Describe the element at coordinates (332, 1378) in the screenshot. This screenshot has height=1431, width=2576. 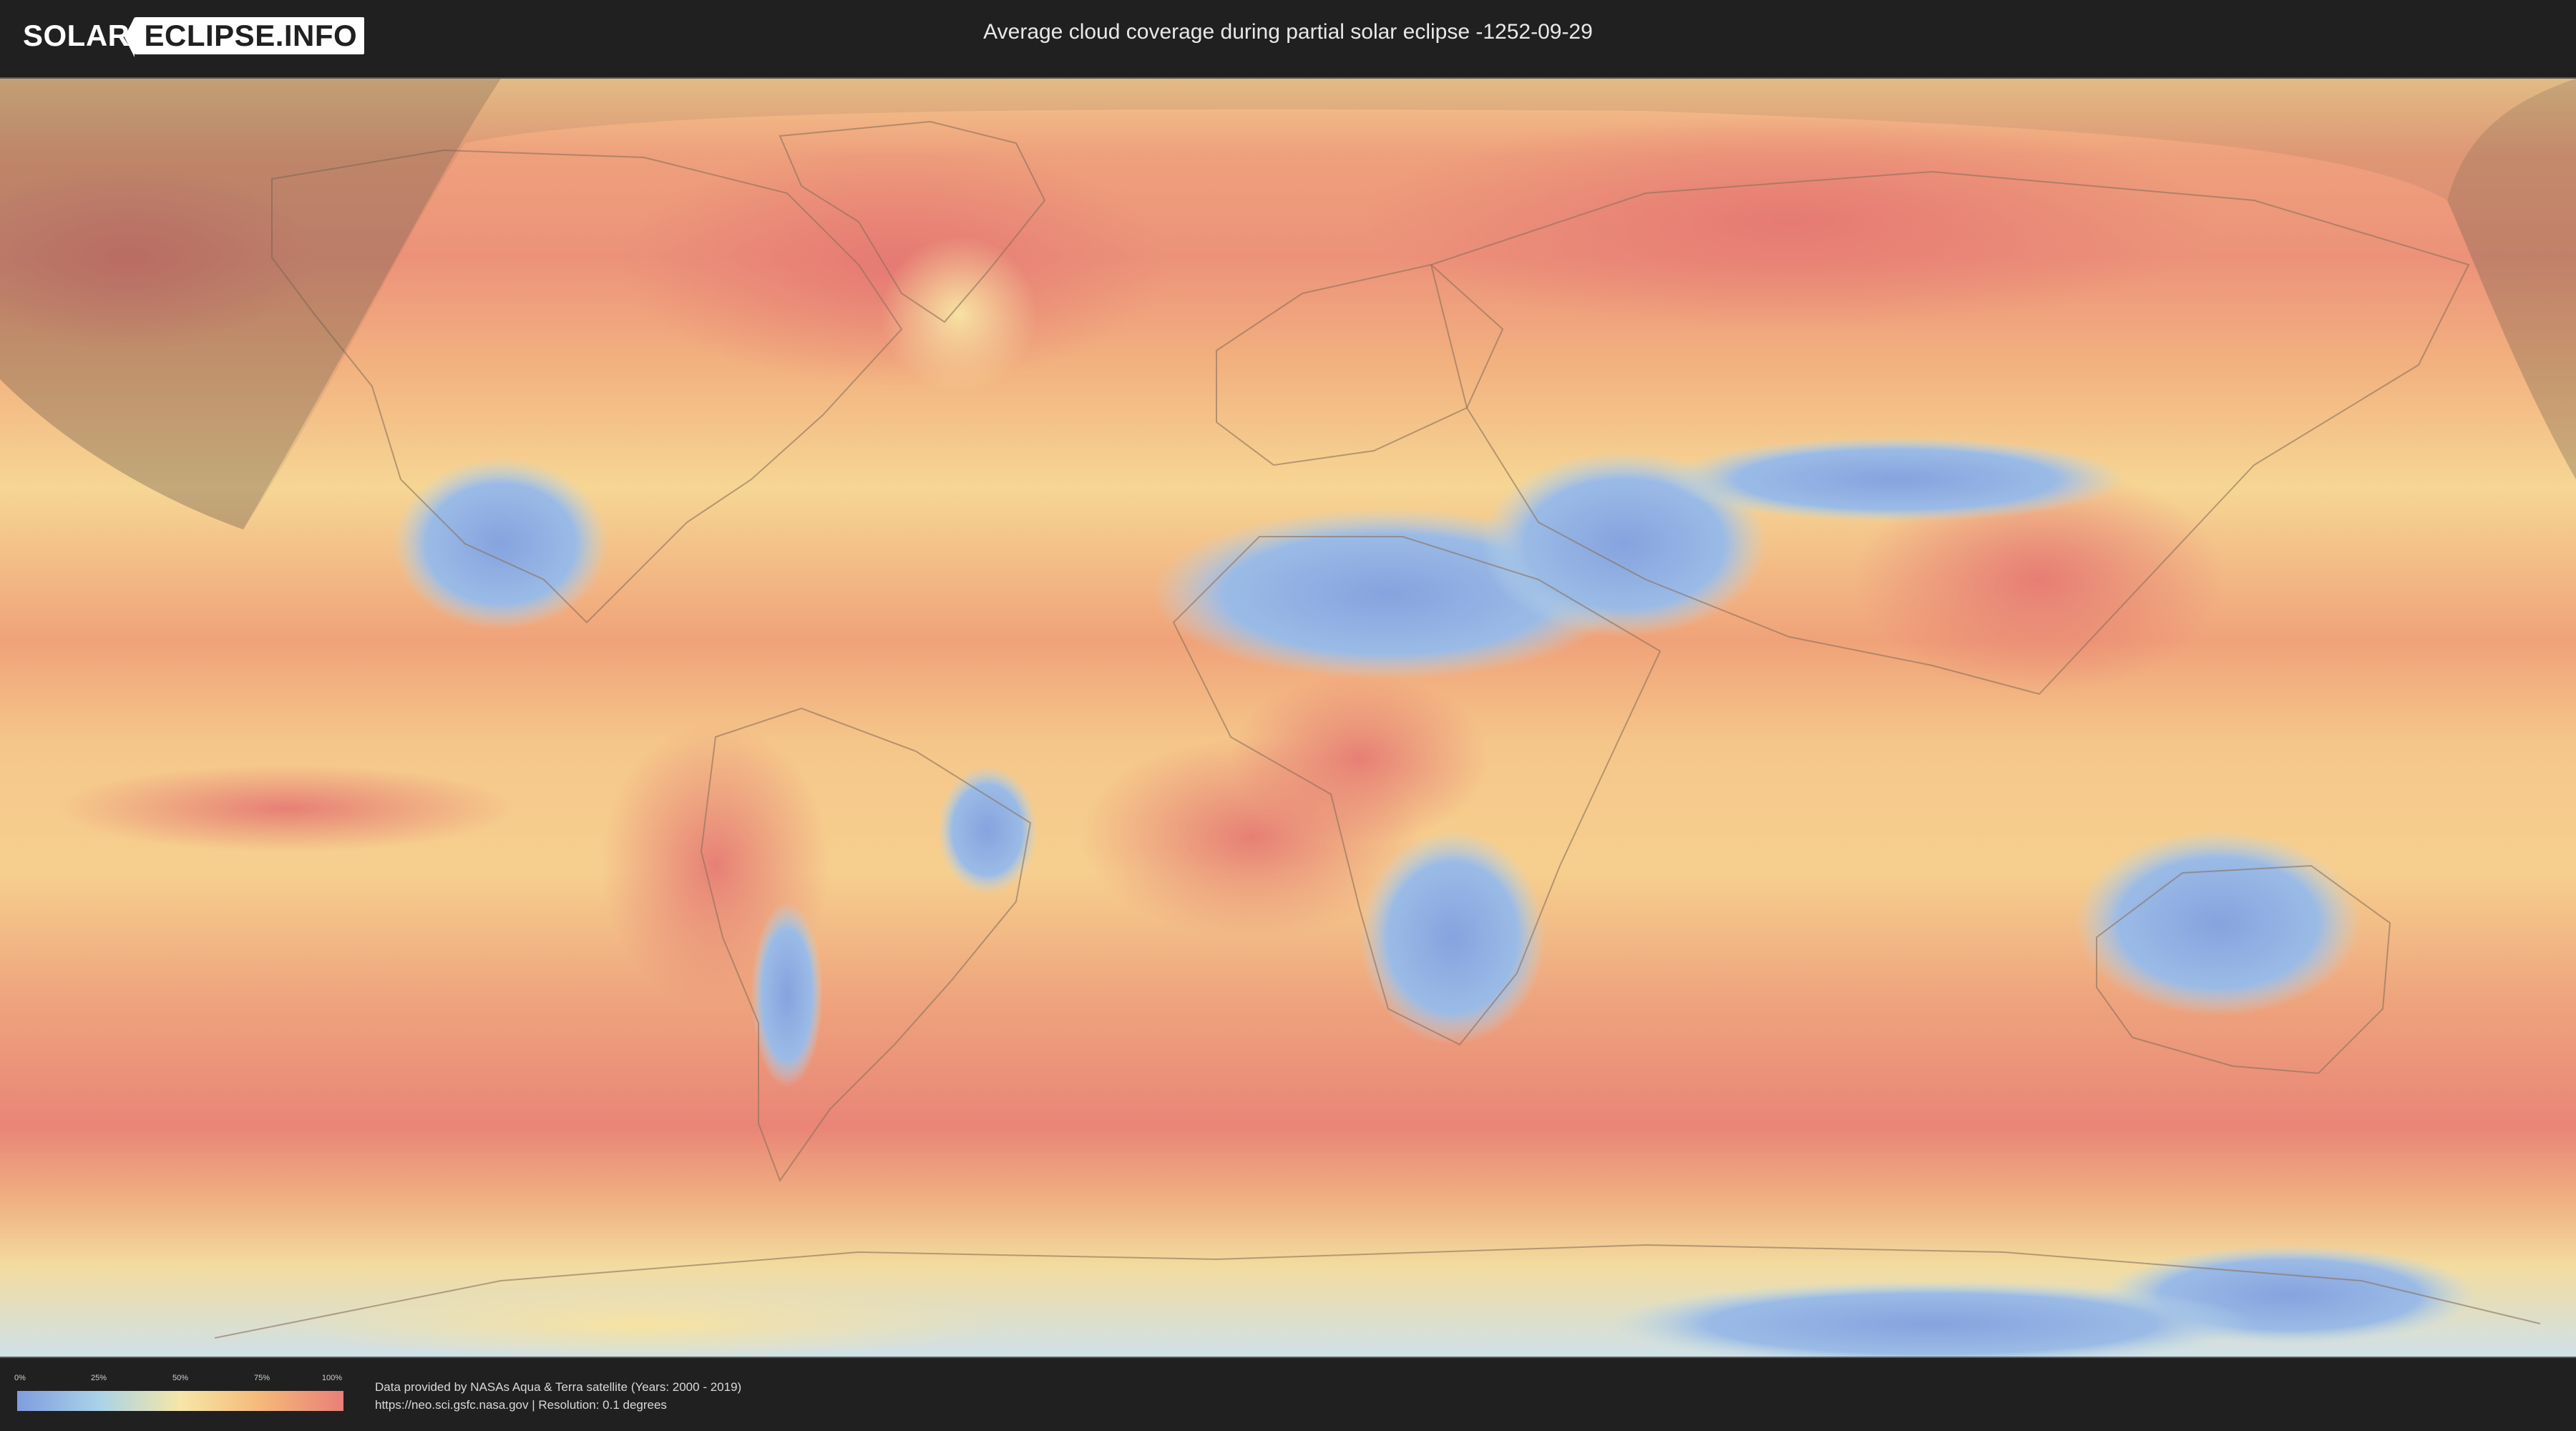
I see `legend-tick-100: 100%` at that location.